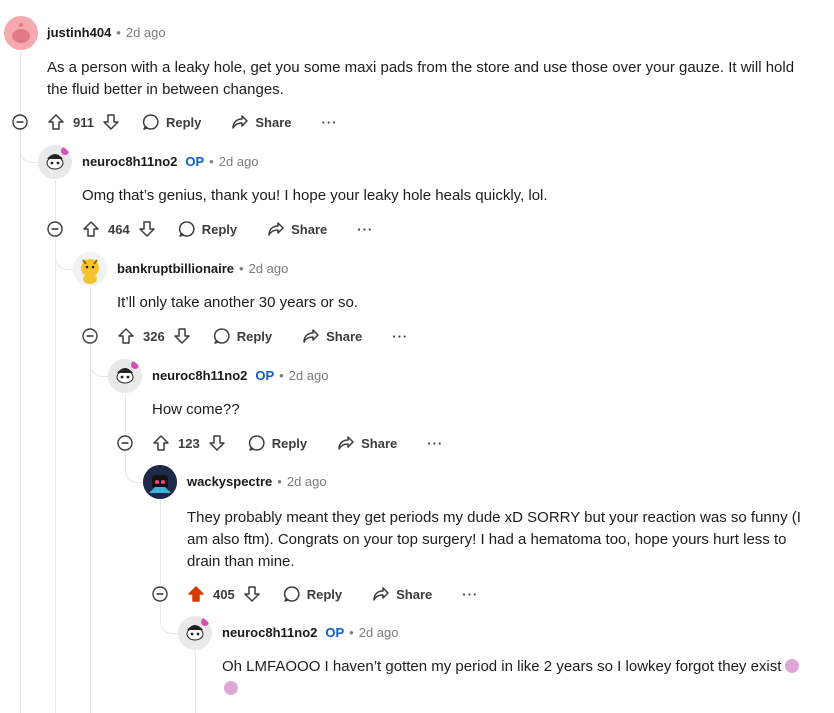 This screenshot has width=834, height=713. I want to click on vote-score: 123, so click(189, 443).